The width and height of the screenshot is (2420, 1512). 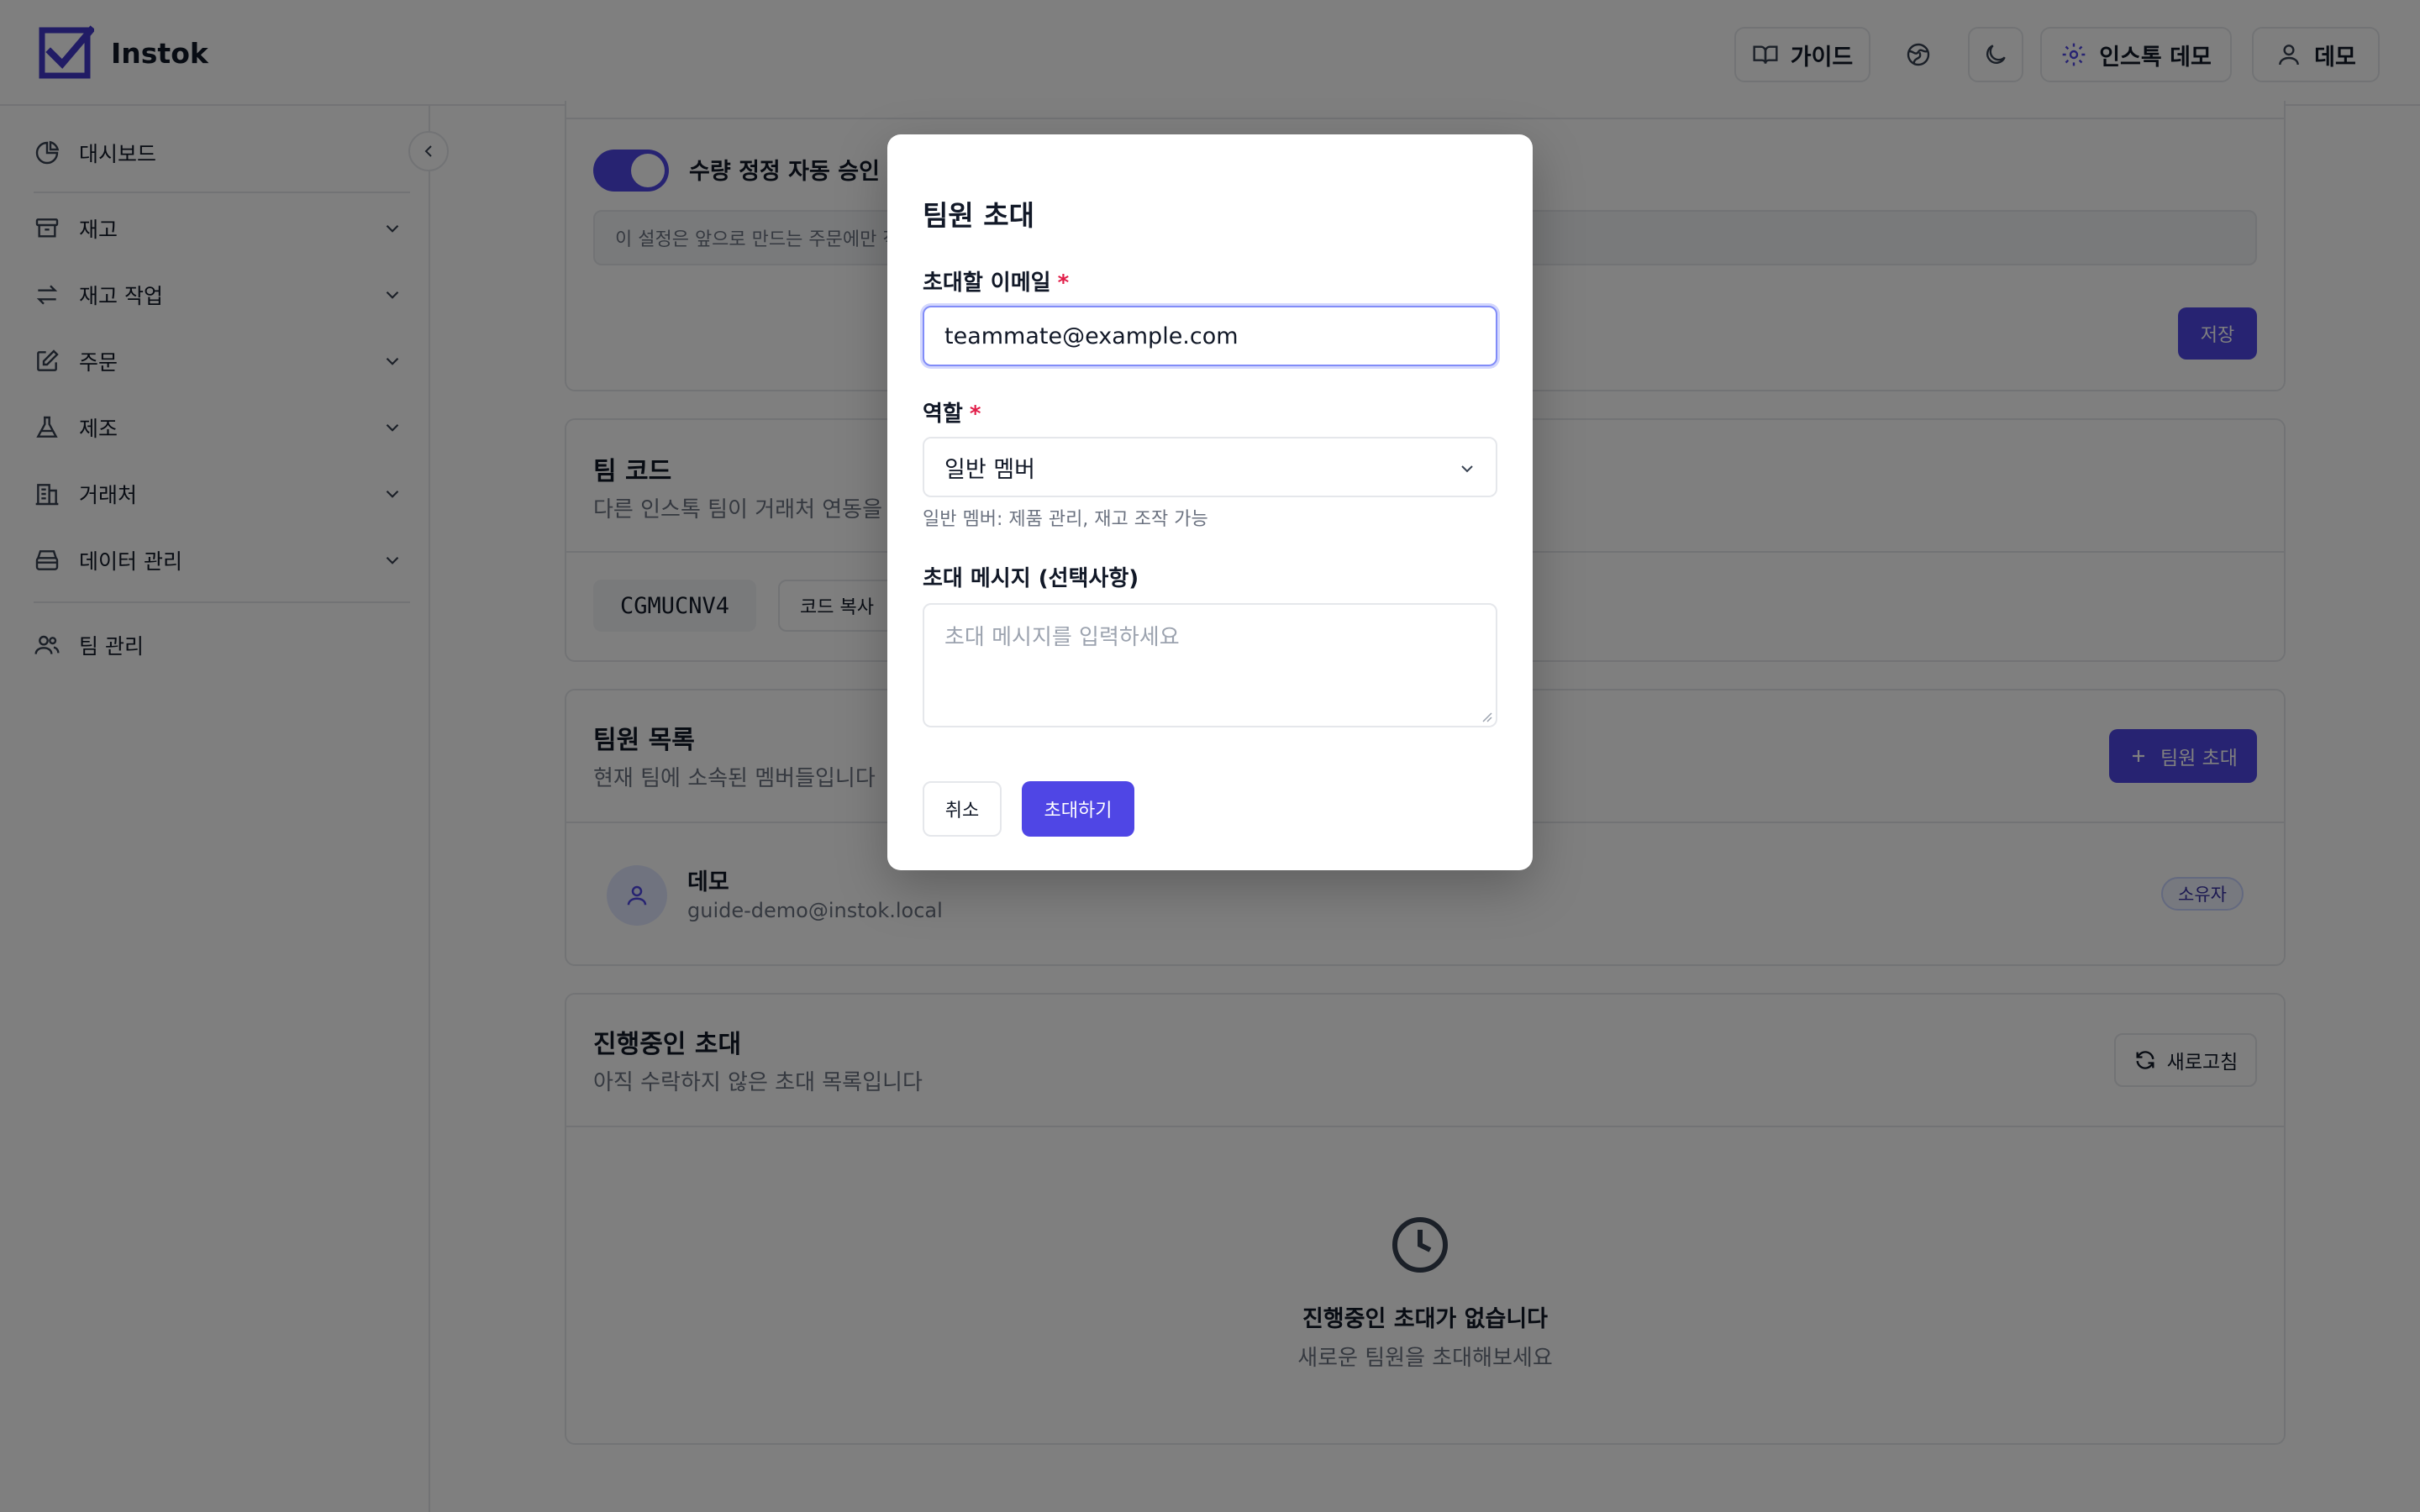 I want to click on role-value: 일반 멤버, so click(x=990, y=469).